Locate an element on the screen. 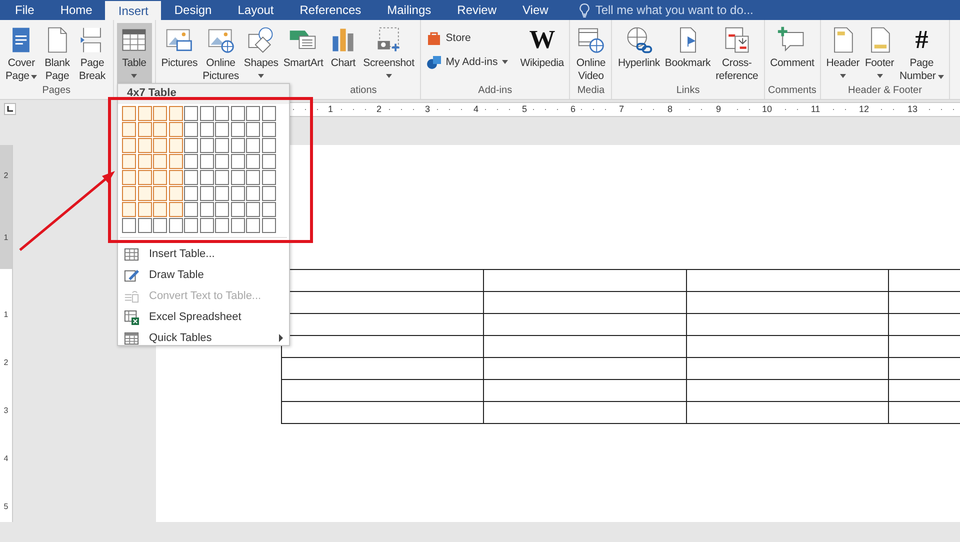 The width and height of the screenshot is (960, 542). ribbon-button: Footer is located at coordinates (880, 54).